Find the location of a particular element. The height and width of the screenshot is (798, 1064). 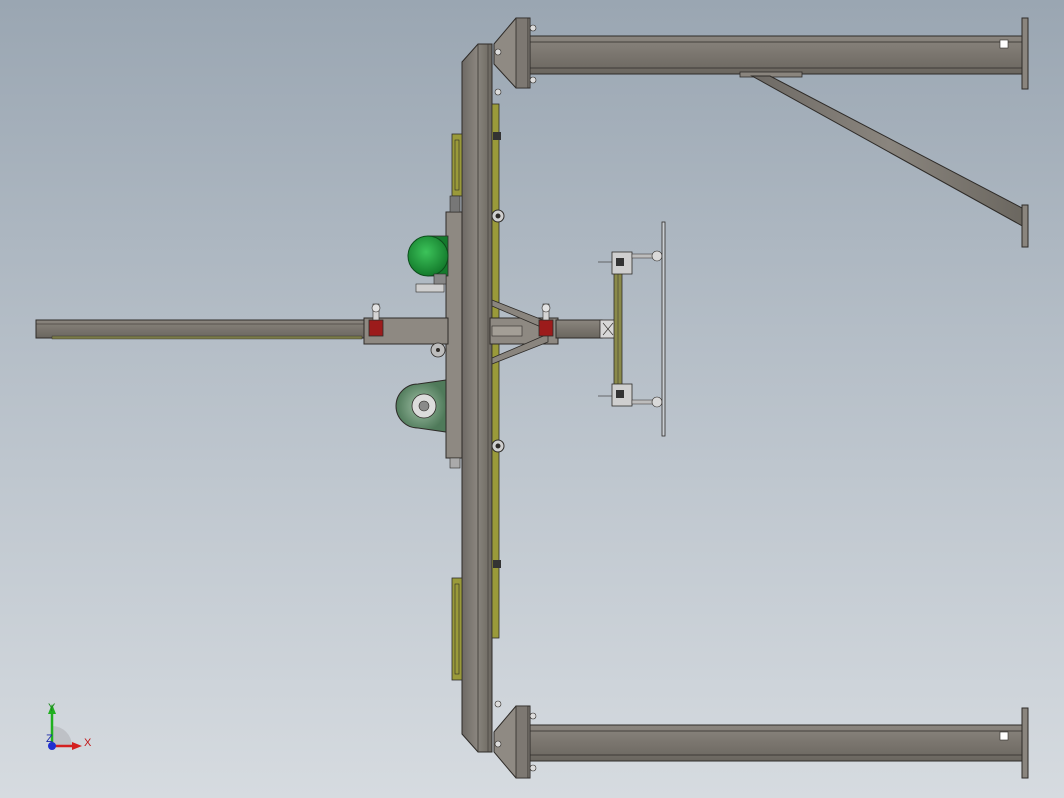

upper-support-beam is located at coordinates (778, 53).